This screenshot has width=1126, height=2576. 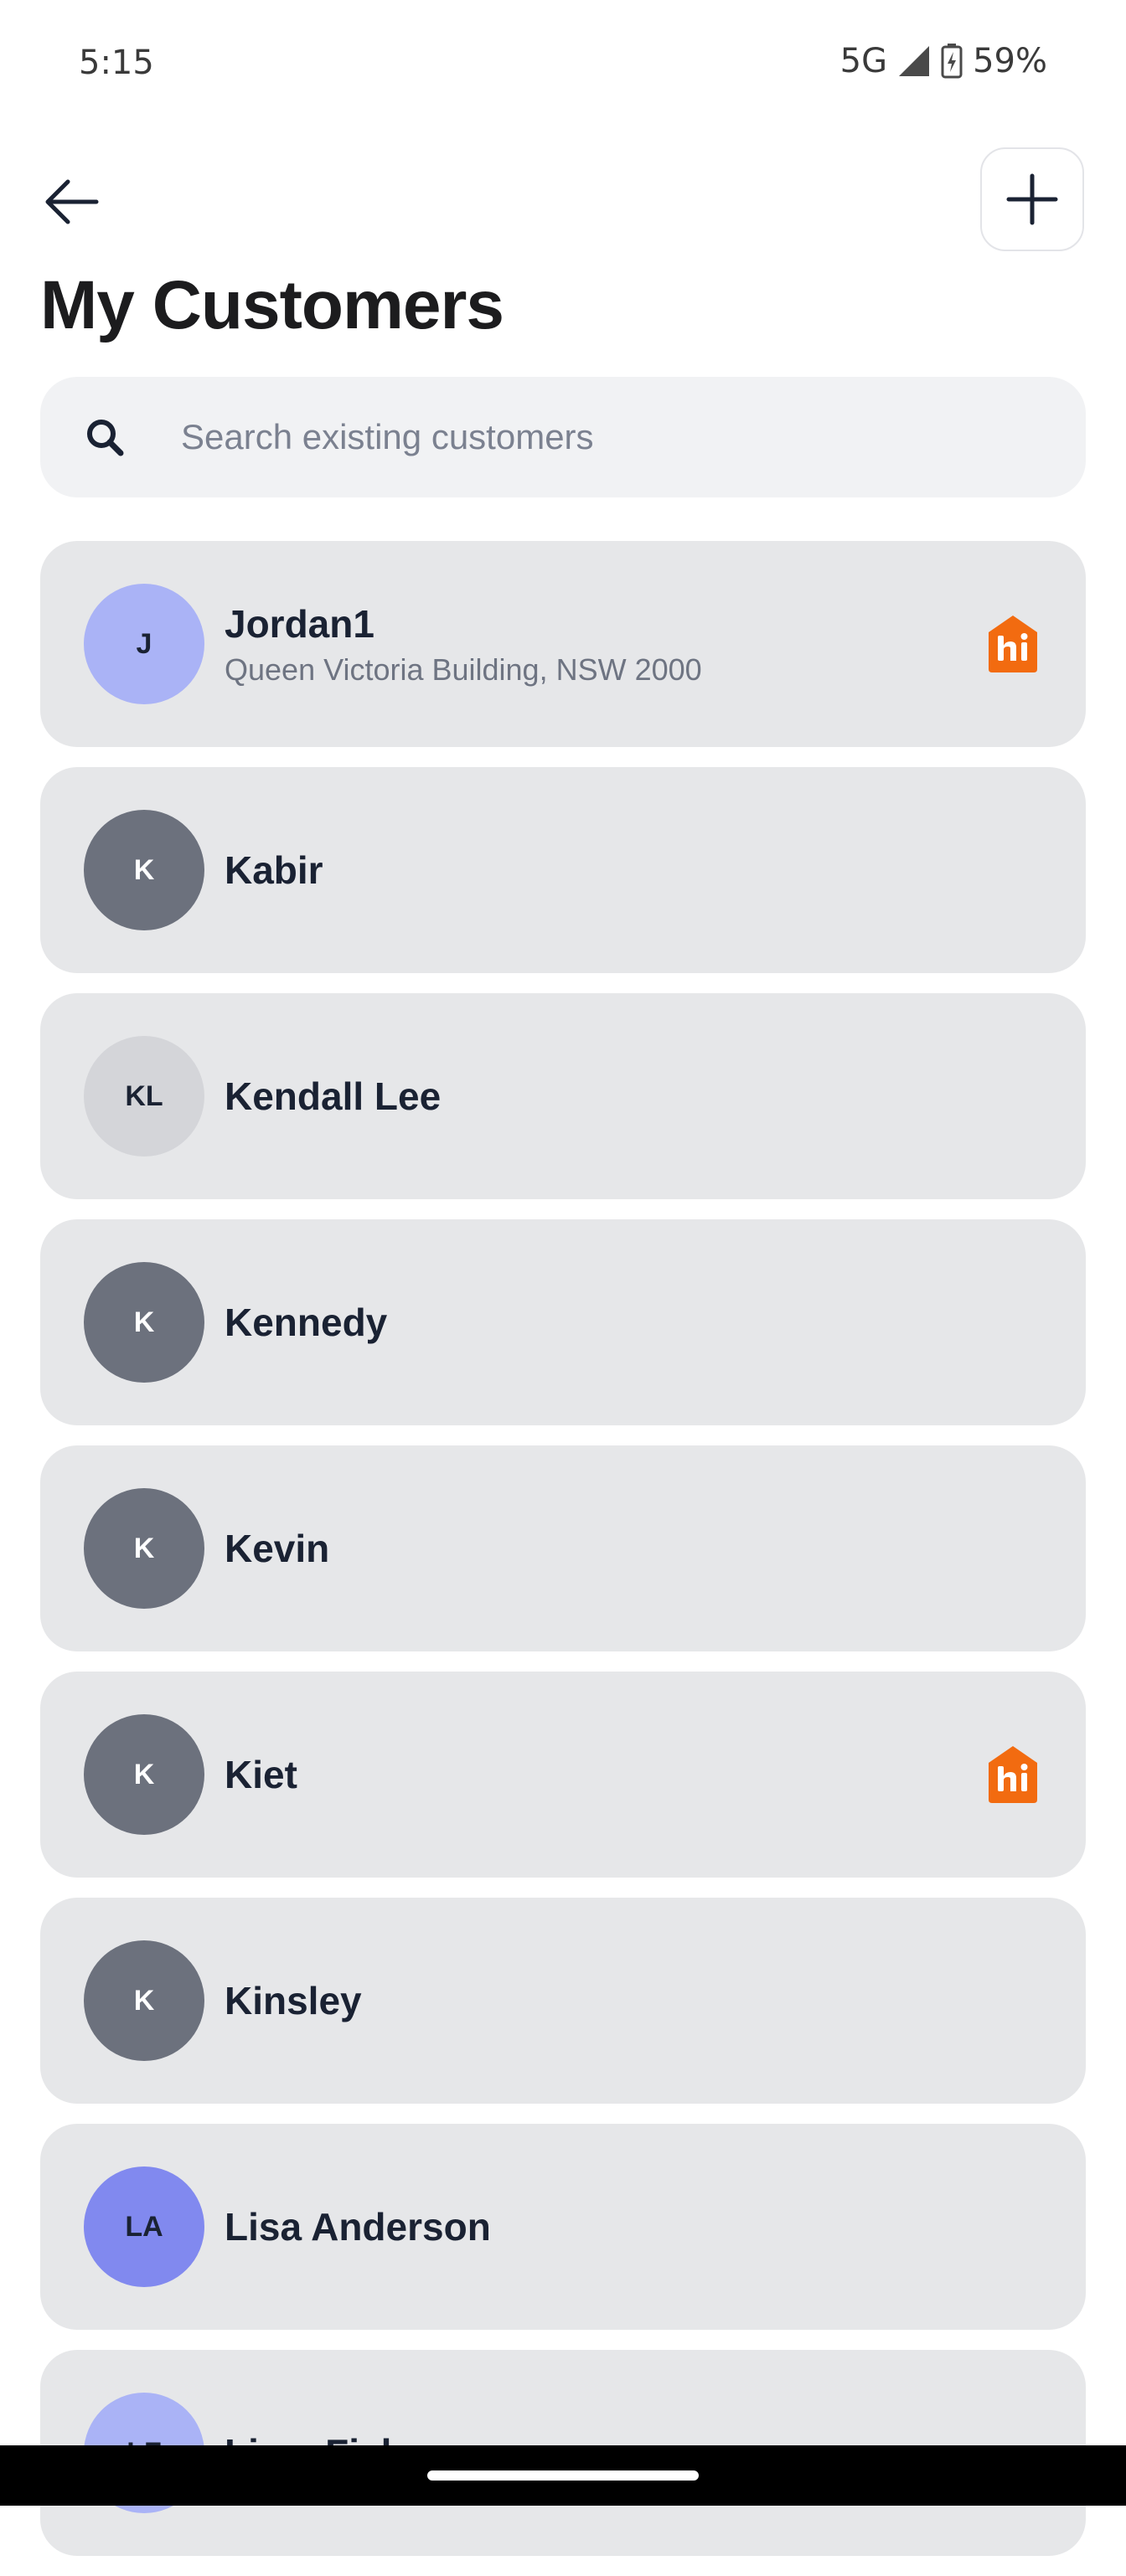 I want to click on search-bar, so click(x=563, y=437).